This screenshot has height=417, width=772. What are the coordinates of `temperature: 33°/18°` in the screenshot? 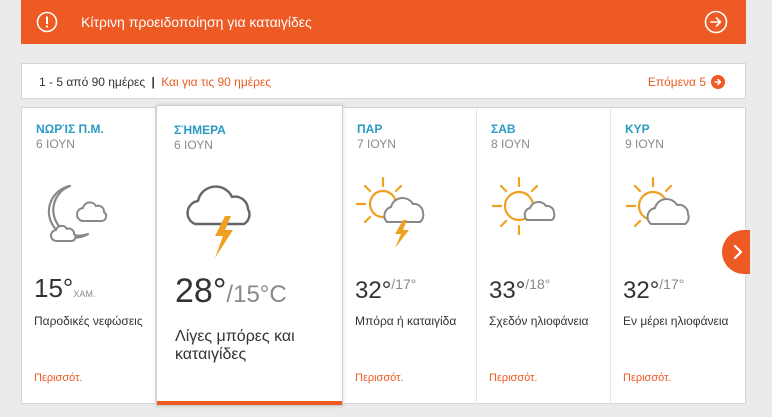 It's located at (519, 290).